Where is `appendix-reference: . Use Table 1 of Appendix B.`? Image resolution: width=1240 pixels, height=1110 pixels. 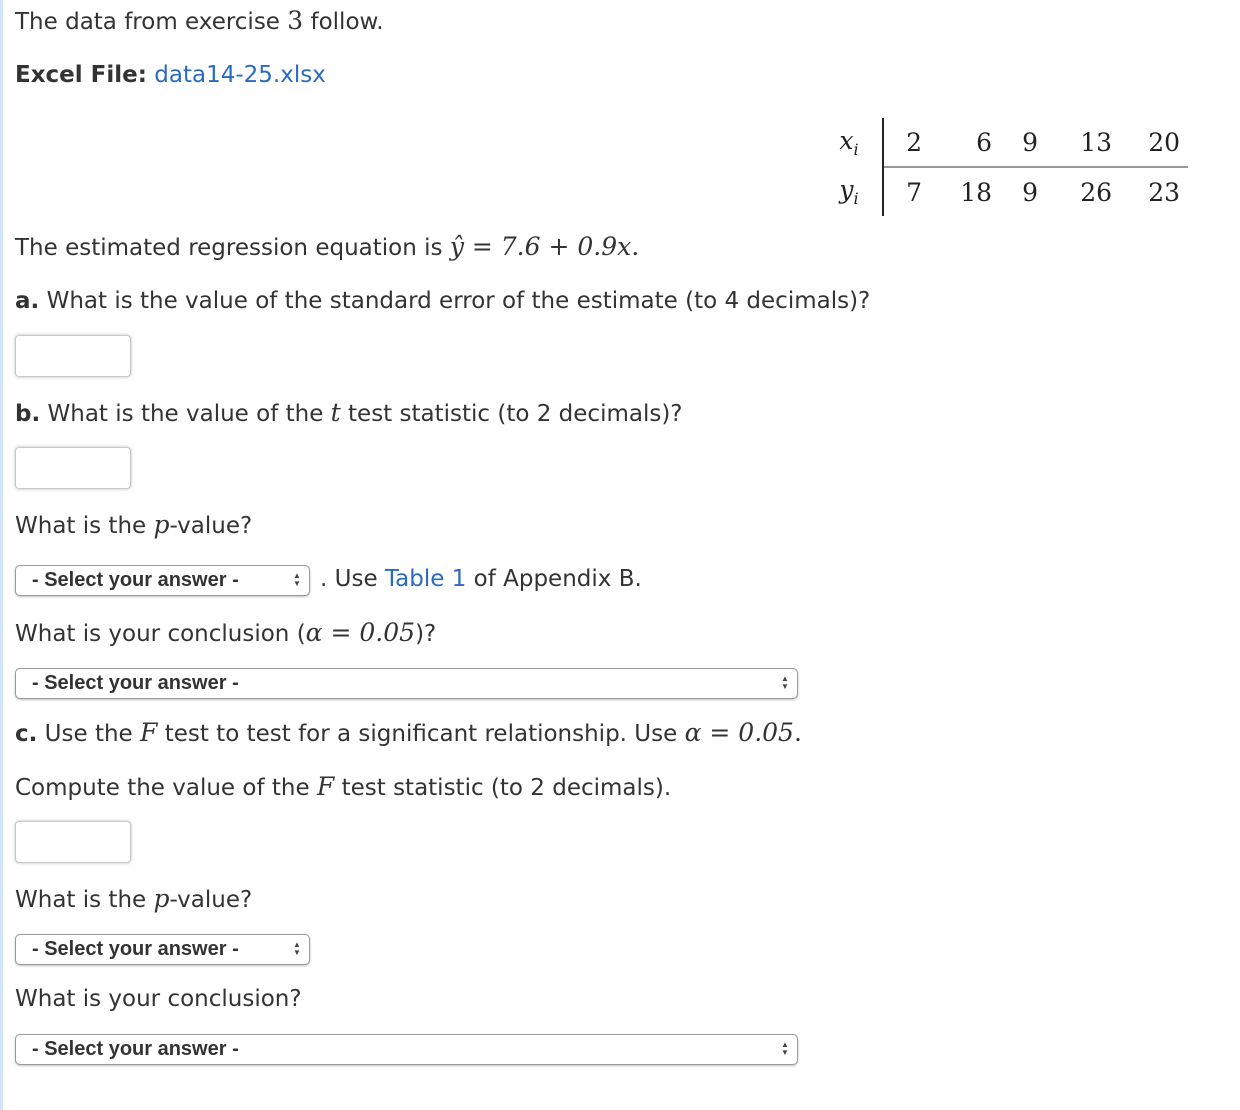
appendix-reference: . Use Table 1 of Appendix B. is located at coordinates (481, 579).